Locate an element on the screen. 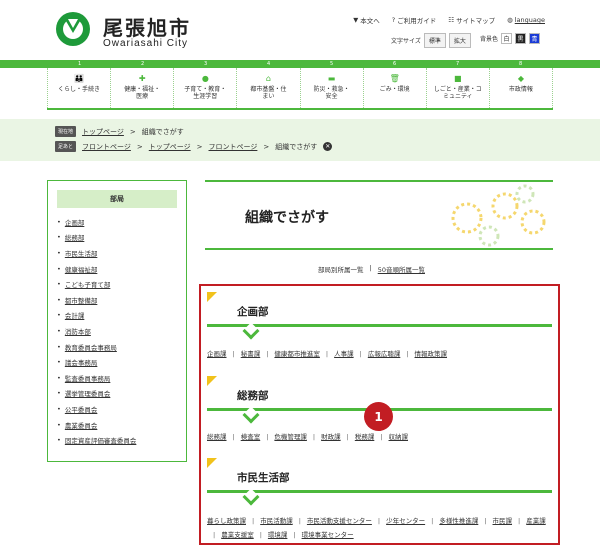  sidebar-item: 教育委員会事務局 is located at coordinates (121, 347).